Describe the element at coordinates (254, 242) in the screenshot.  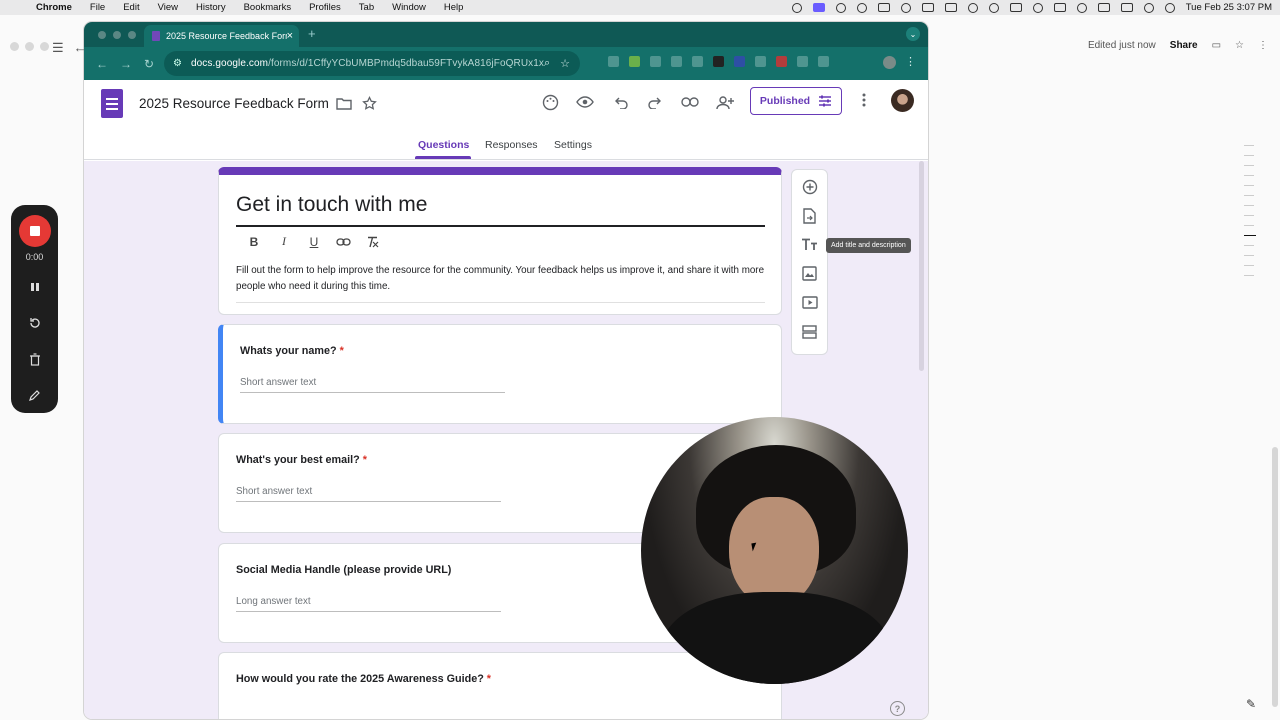
I see `bold-icon: B` at that location.